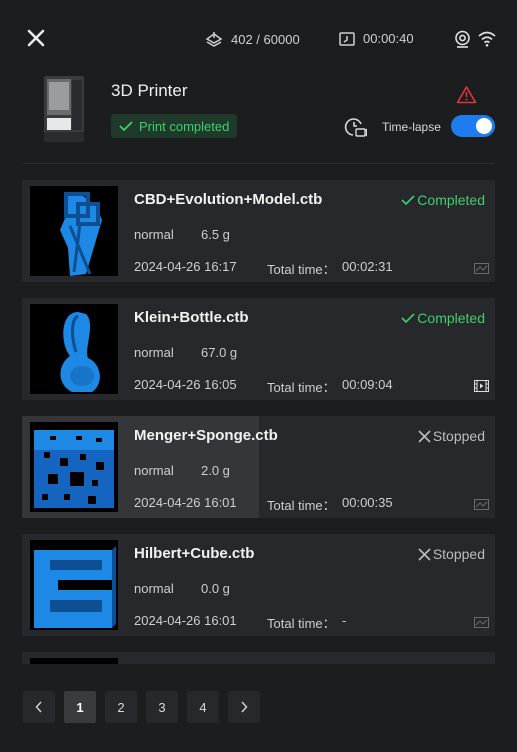  What do you see at coordinates (194, 553) in the screenshot?
I see `file-name: Hilbert+Cube.ctb` at bounding box center [194, 553].